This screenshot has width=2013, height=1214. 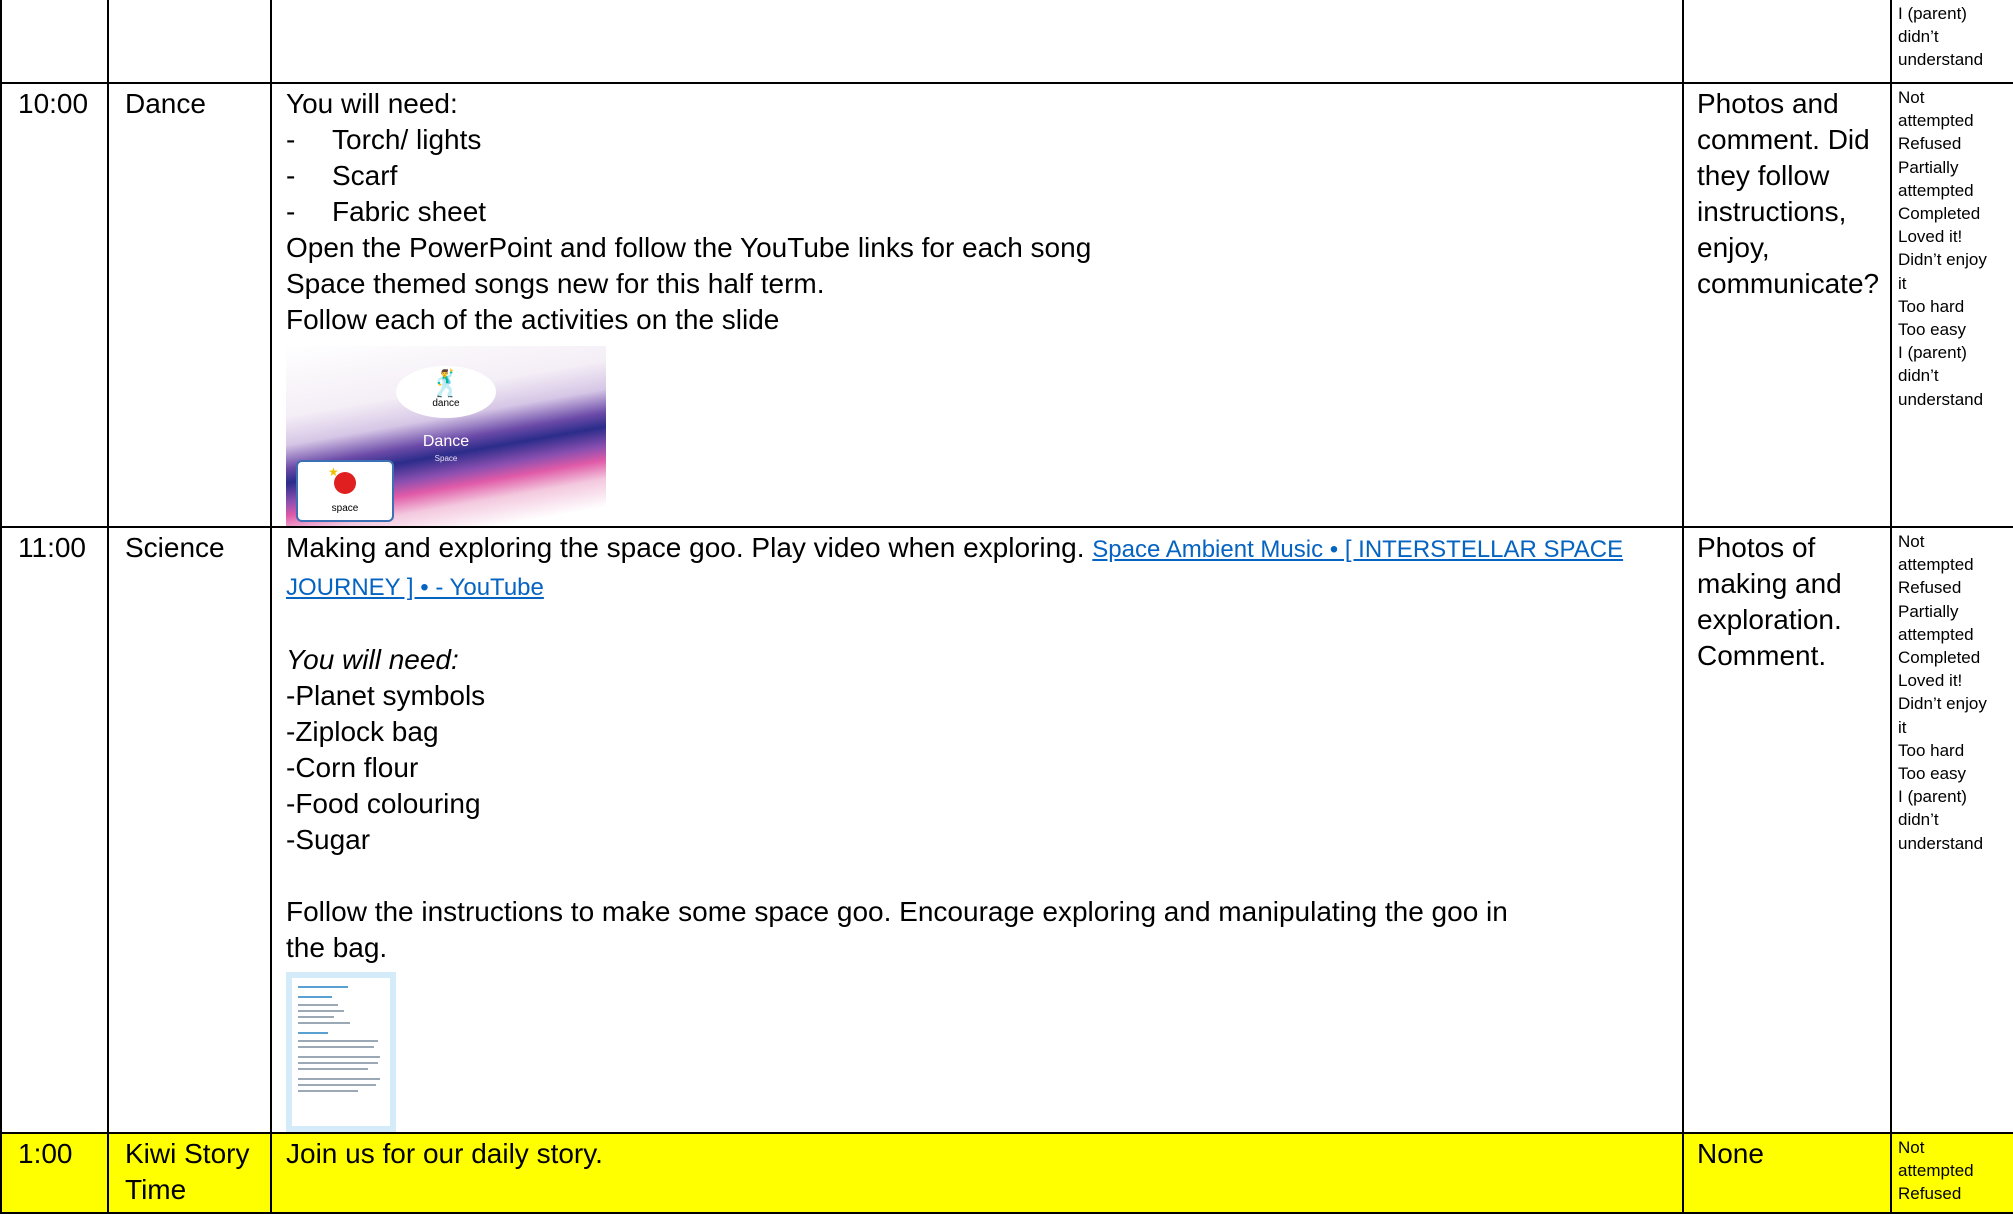 What do you see at coordinates (54, 830) in the screenshot?
I see `time-cell: 11:00` at bounding box center [54, 830].